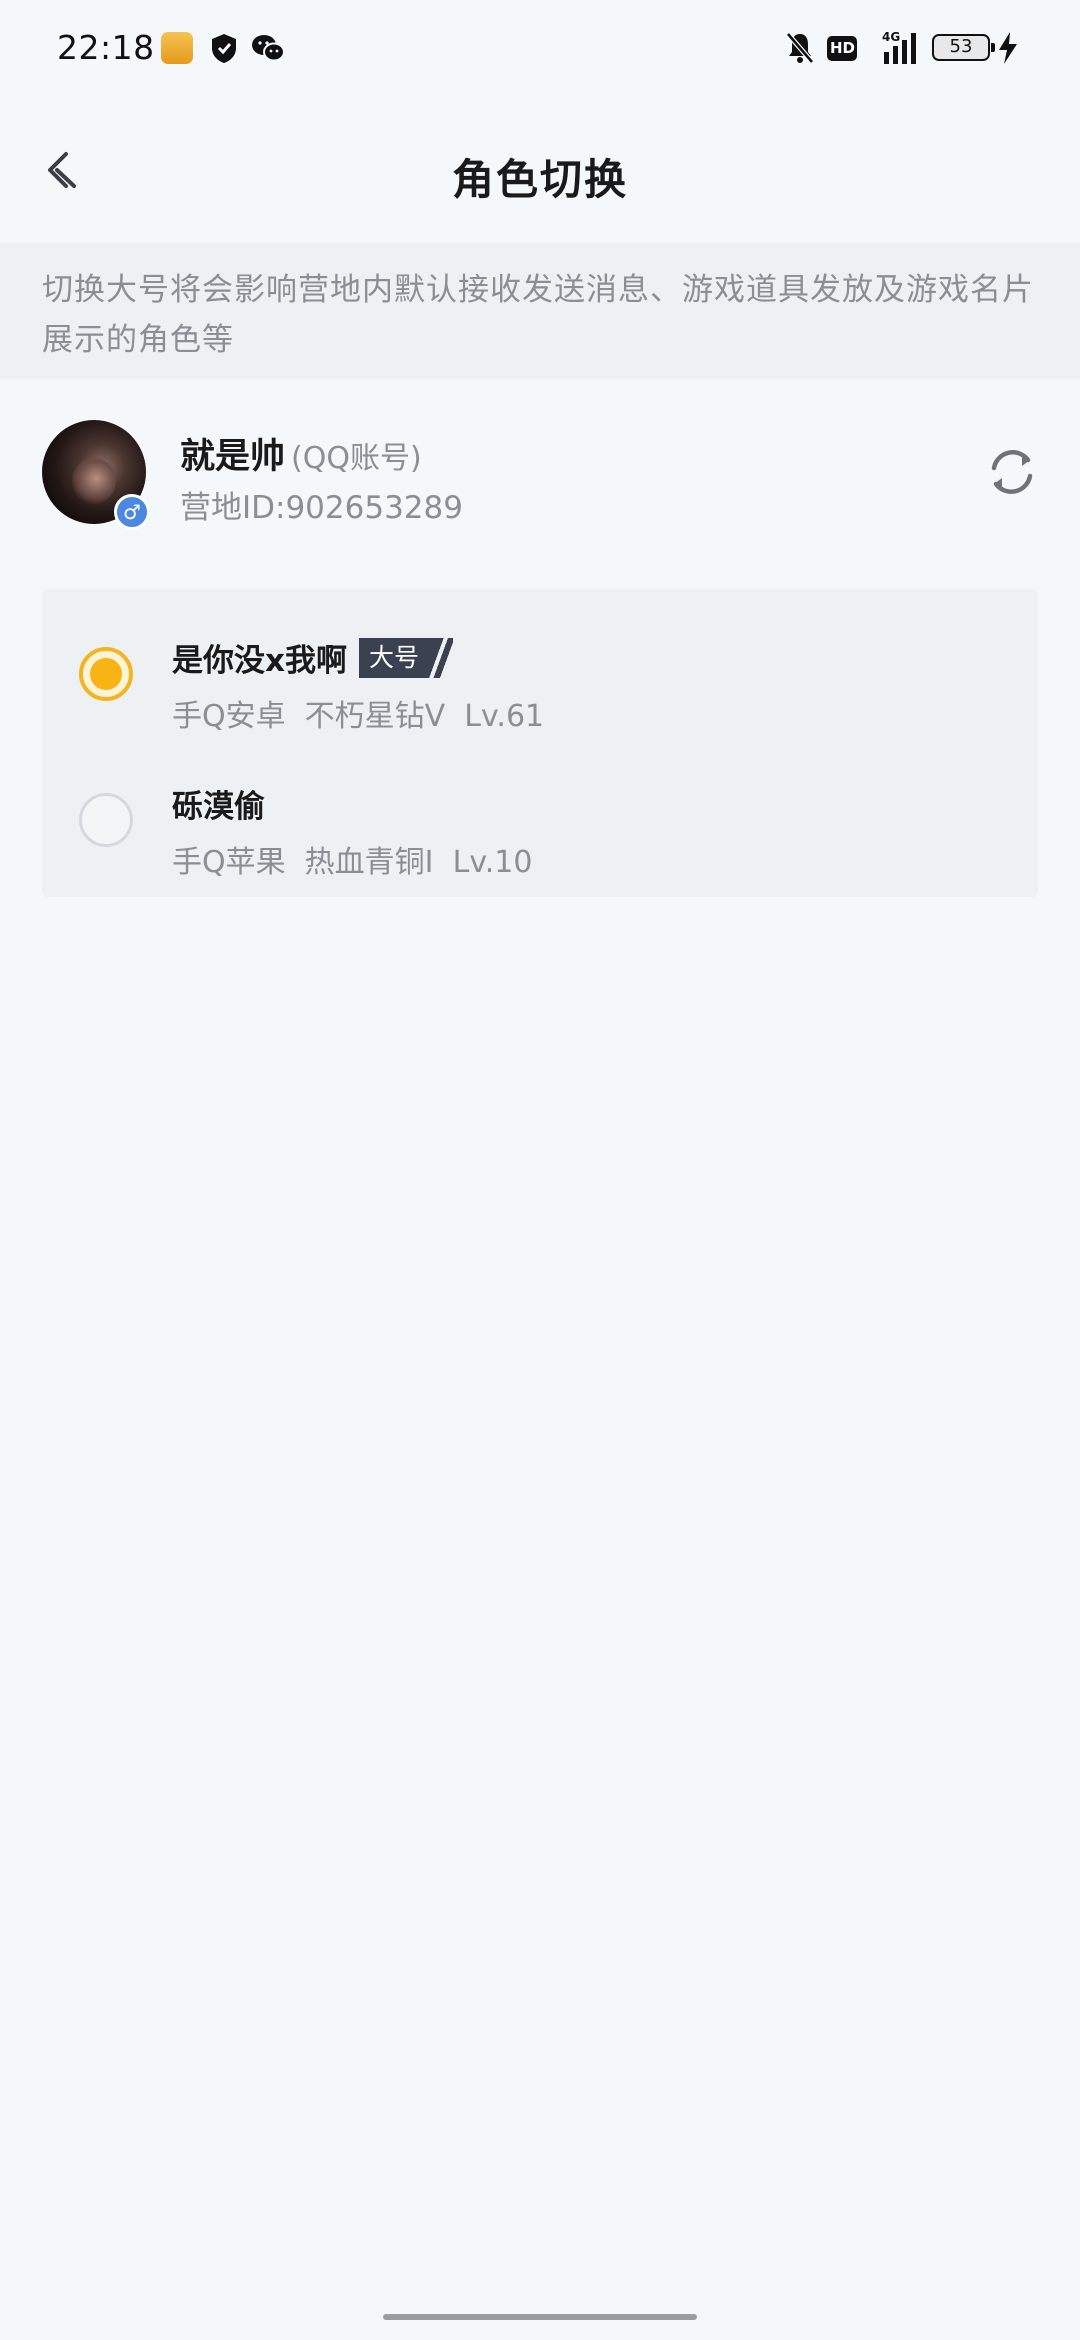  I want to click on role-detail: 手Q安卓 不朽星钻V Lv.61, so click(358, 716).